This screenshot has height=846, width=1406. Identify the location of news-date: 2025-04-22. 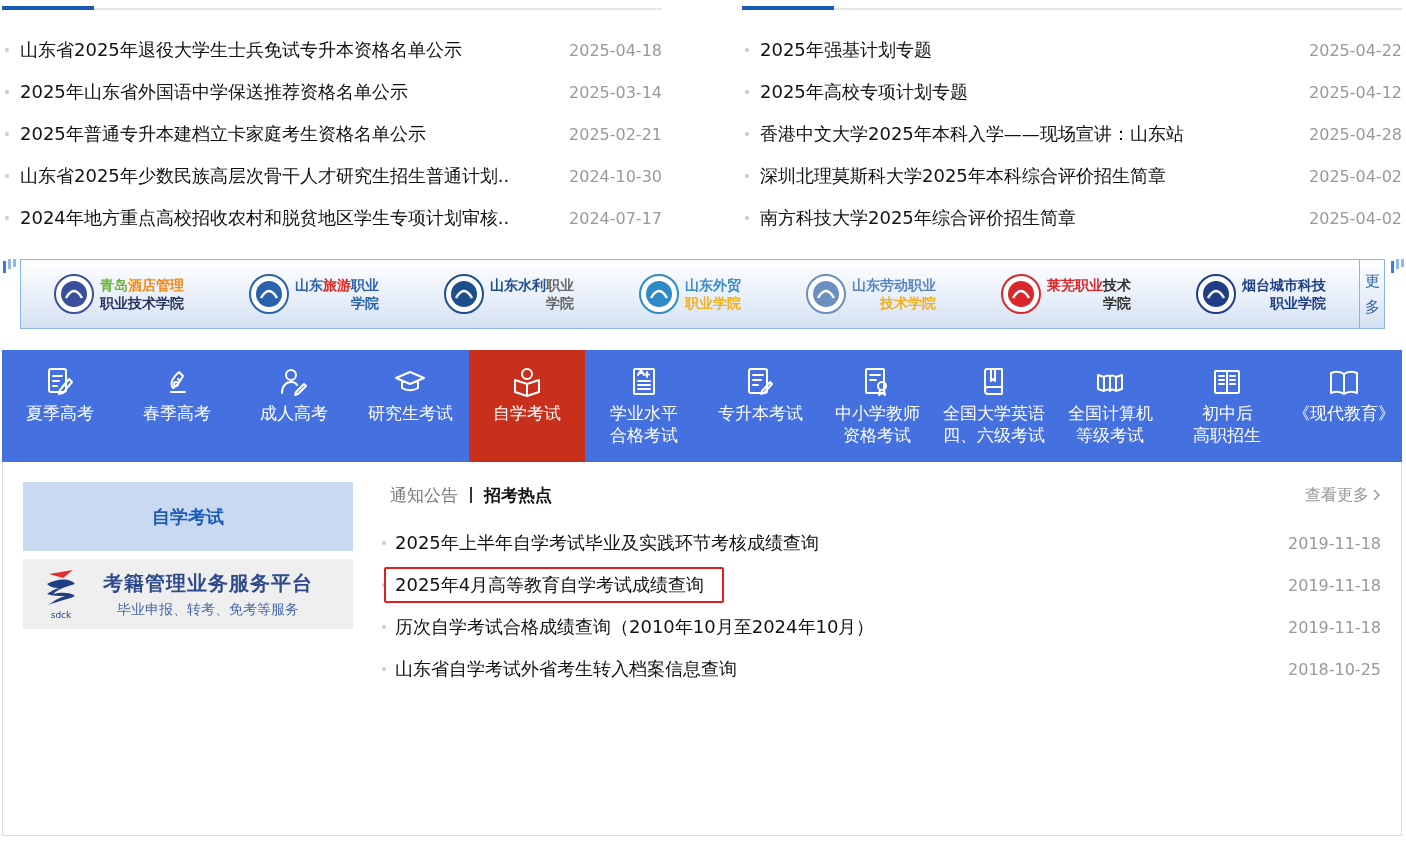
(1355, 50).